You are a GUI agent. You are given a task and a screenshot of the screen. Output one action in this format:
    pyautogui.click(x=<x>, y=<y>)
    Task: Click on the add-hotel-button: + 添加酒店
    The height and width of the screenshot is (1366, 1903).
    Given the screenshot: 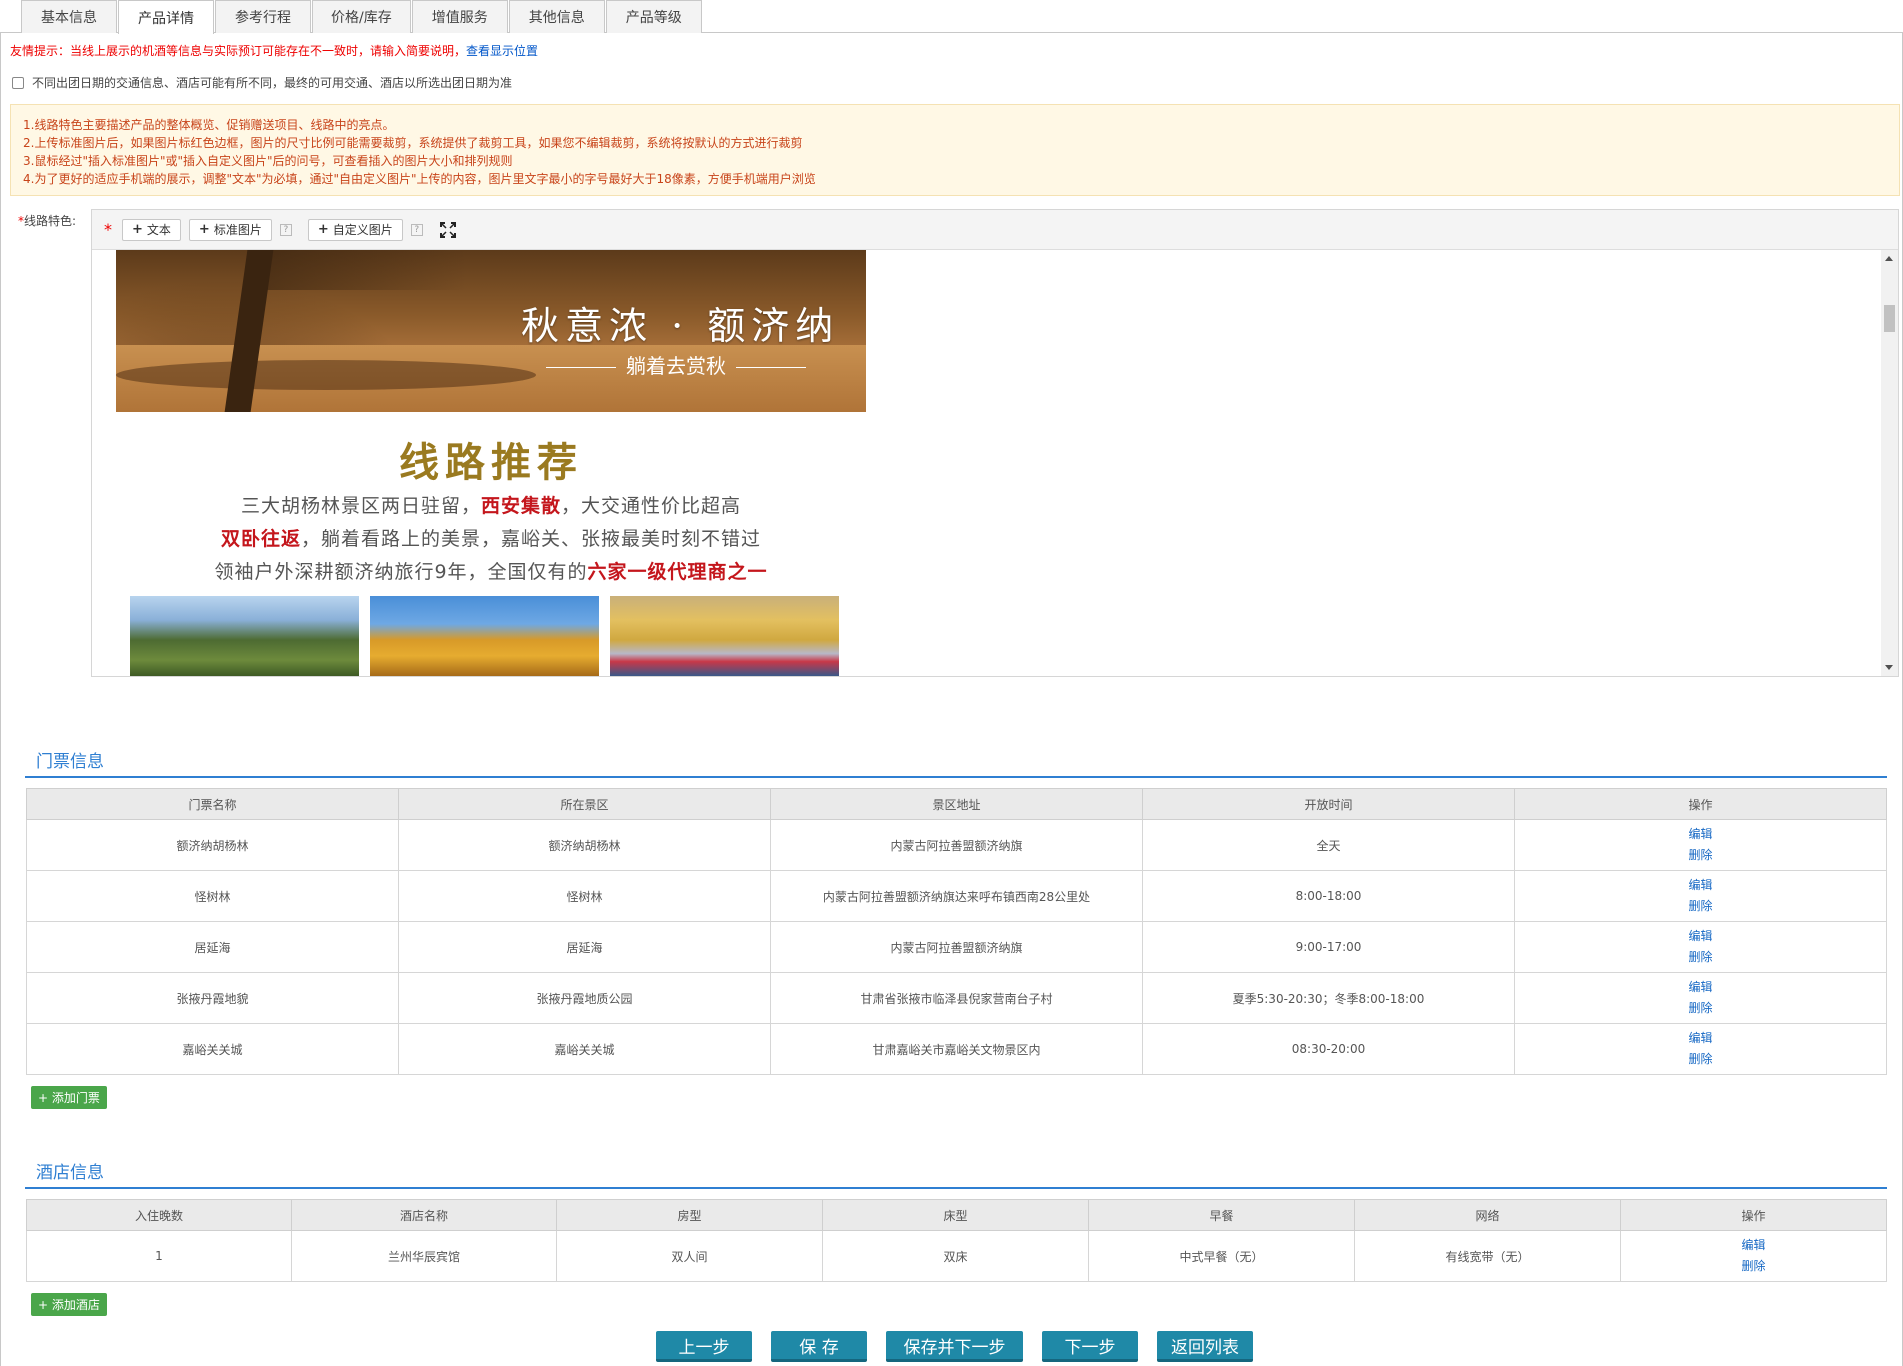 What is the action you would take?
    pyautogui.click(x=69, y=1304)
    